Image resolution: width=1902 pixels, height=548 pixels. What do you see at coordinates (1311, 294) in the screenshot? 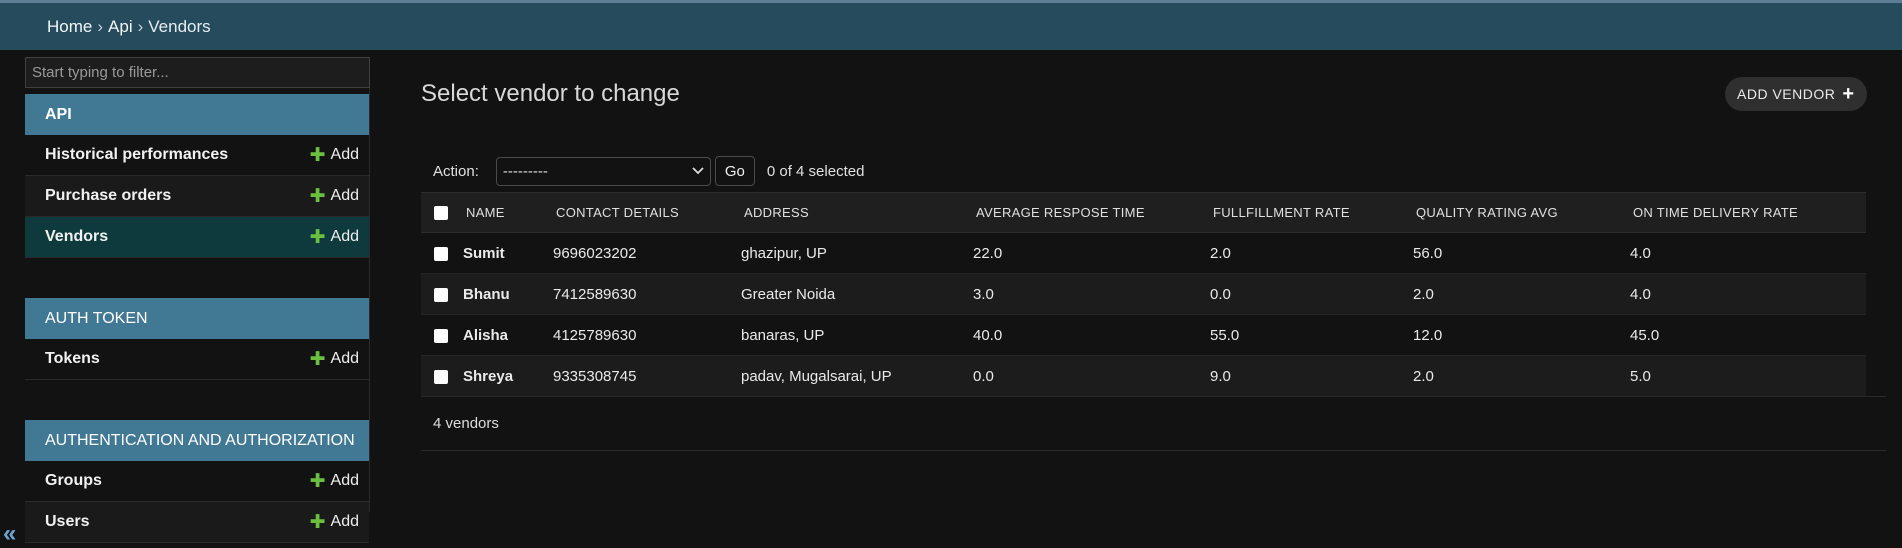
I see `cell-fulfillment: 0.0` at bounding box center [1311, 294].